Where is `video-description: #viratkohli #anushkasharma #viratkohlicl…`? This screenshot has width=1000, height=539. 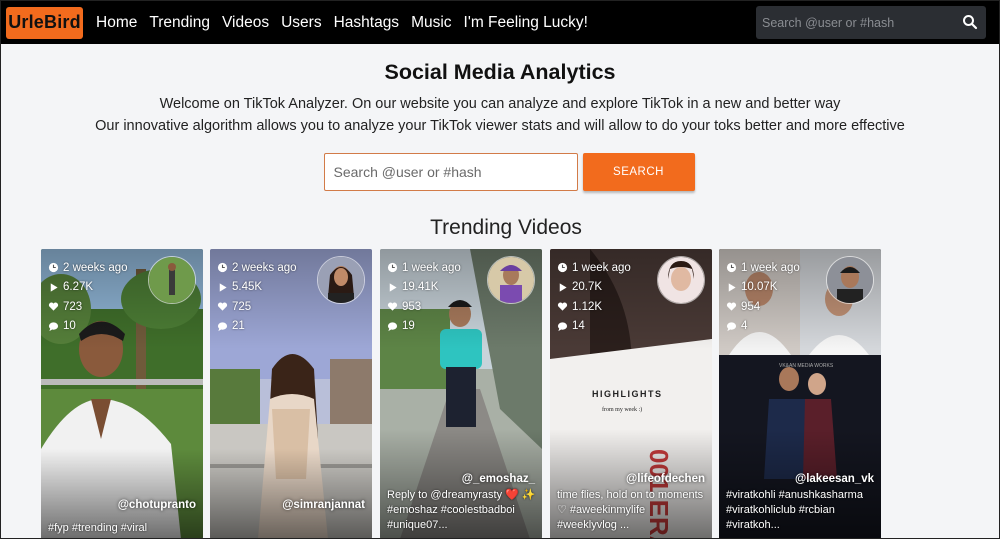
video-description: #viratkohli #anushkasharma #viratkohlicl… is located at coordinates (794, 510).